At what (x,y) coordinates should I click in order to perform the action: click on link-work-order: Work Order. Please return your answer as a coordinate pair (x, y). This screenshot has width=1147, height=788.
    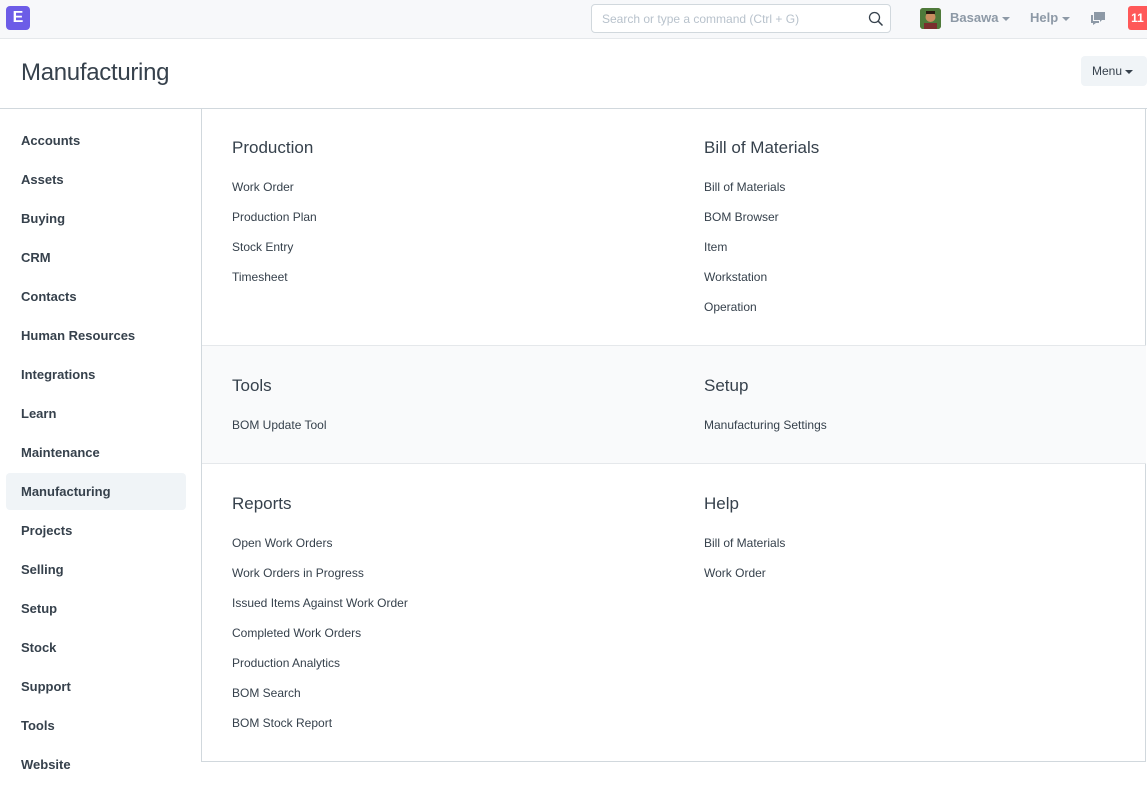
    Looking at the image, I should click on (274, 187).